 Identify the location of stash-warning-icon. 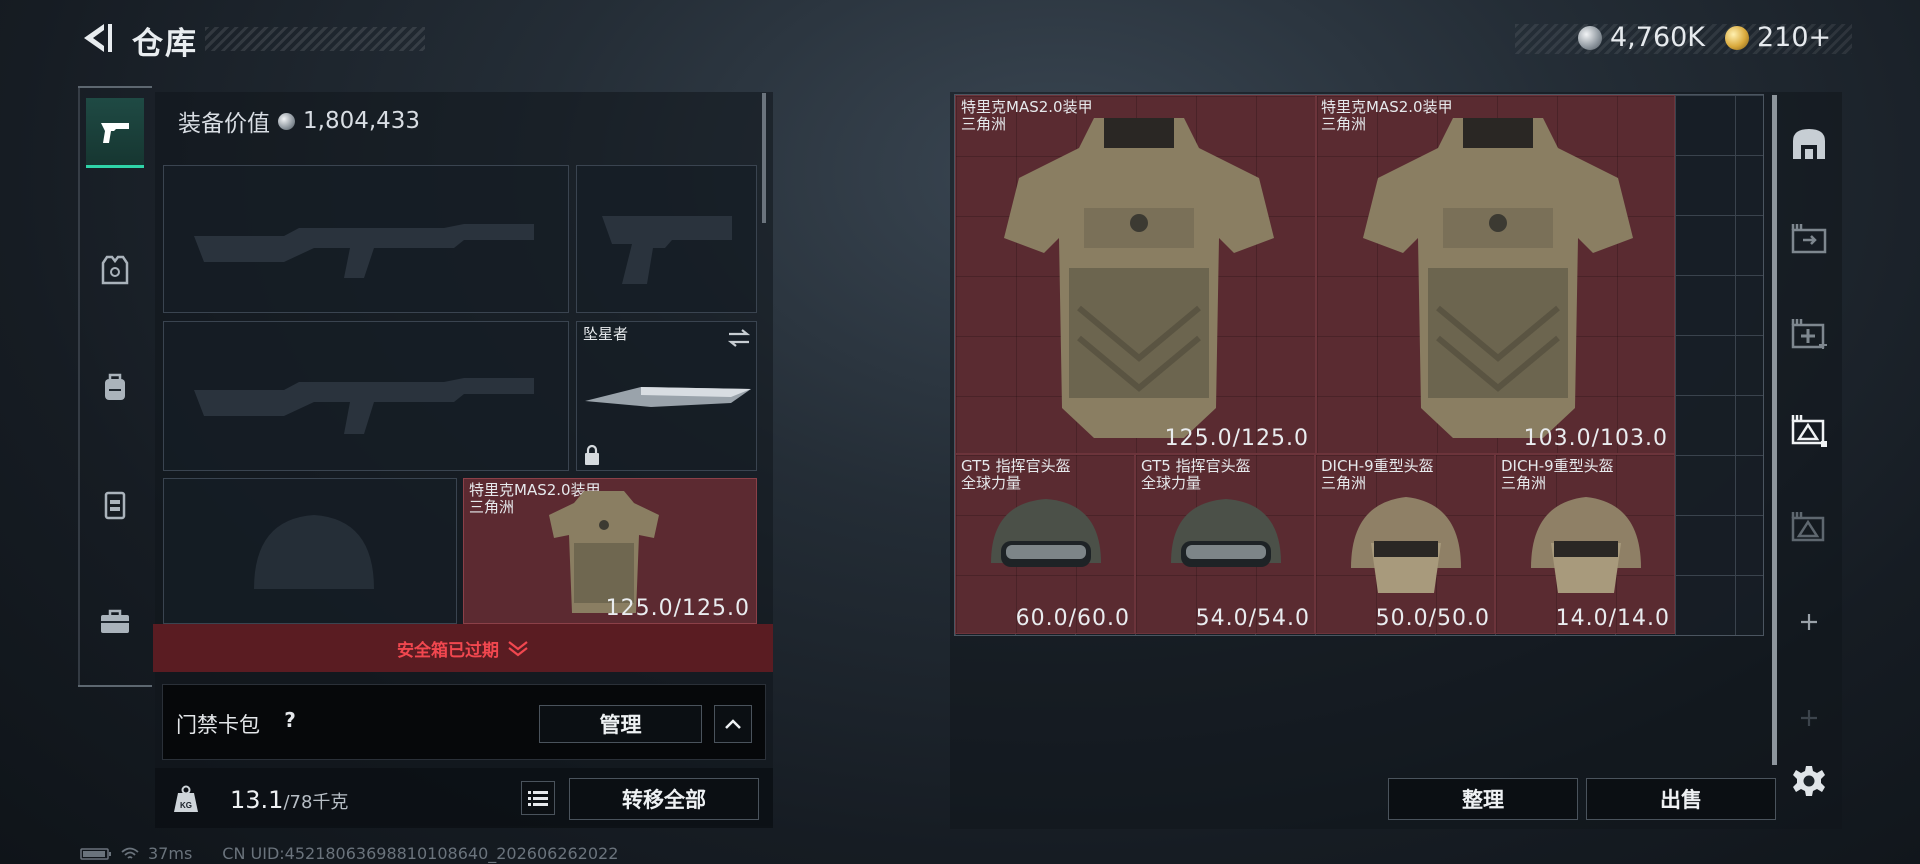
(1809, 431).